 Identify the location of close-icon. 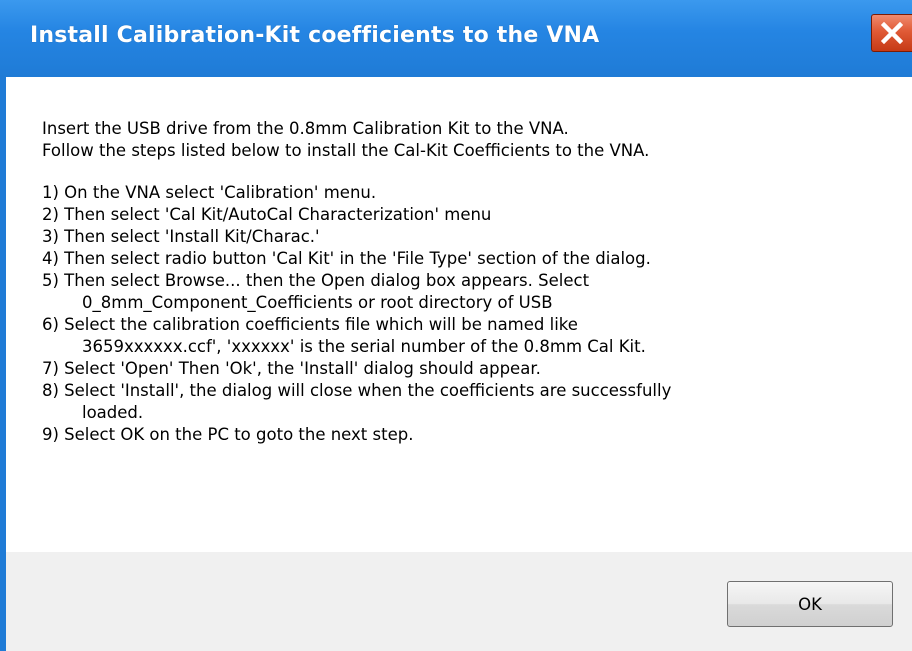
(892, 33).